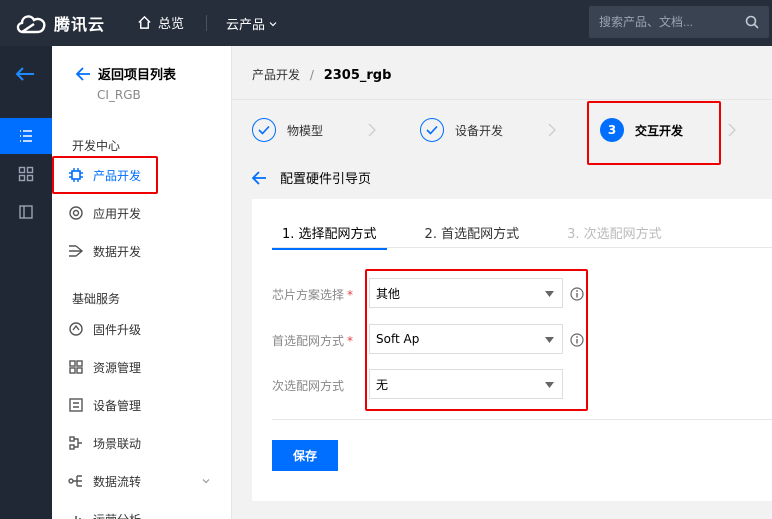  I want to click on tab-bar: 1. 选择配网方式 2. 首选配网方式 3. 次选配网方式, so click(486, 236).